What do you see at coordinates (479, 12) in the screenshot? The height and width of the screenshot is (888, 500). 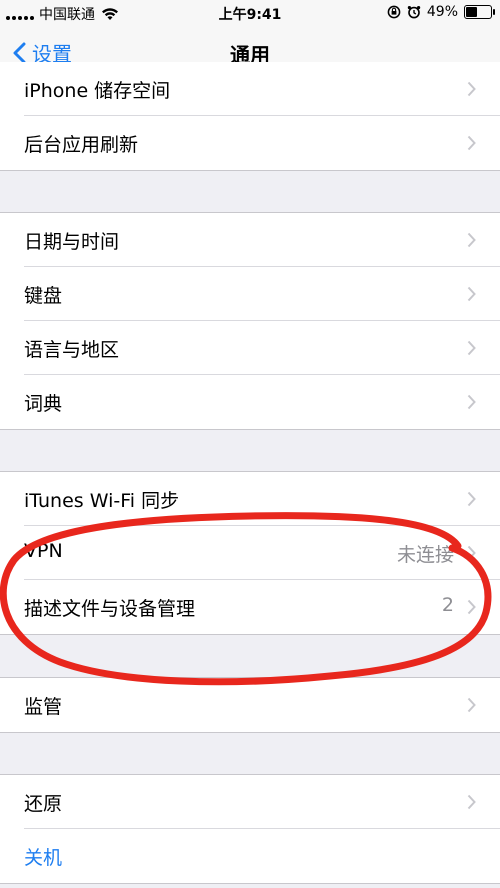 I see `battery-icon` at bounding box center [479, 12].